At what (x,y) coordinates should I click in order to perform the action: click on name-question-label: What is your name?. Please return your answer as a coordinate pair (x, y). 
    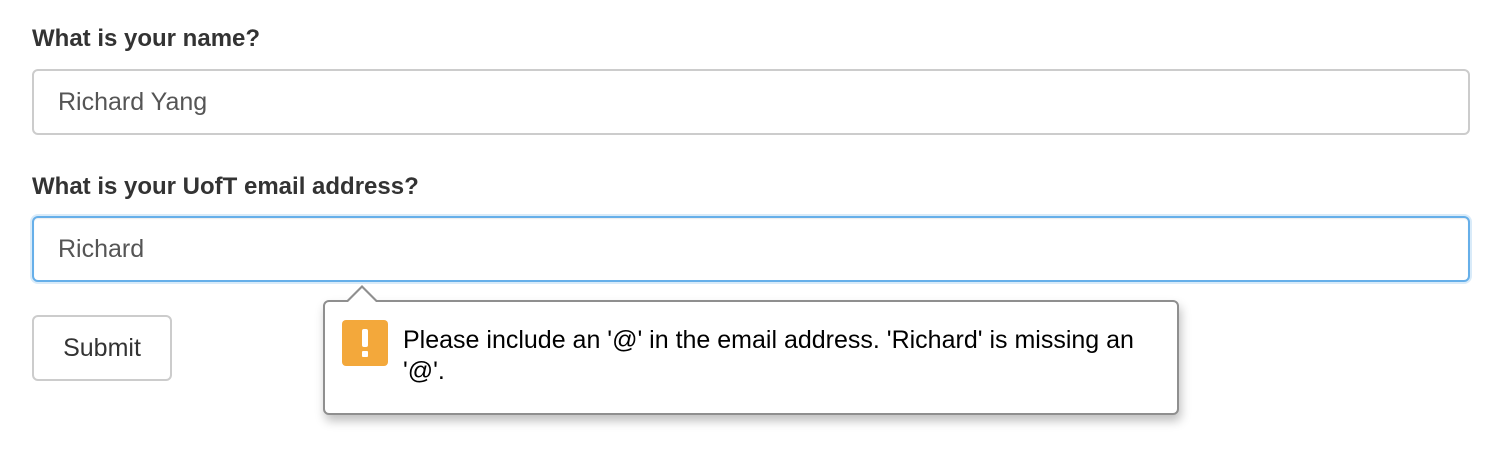
    Looking at the image, I should click on (146, 38).